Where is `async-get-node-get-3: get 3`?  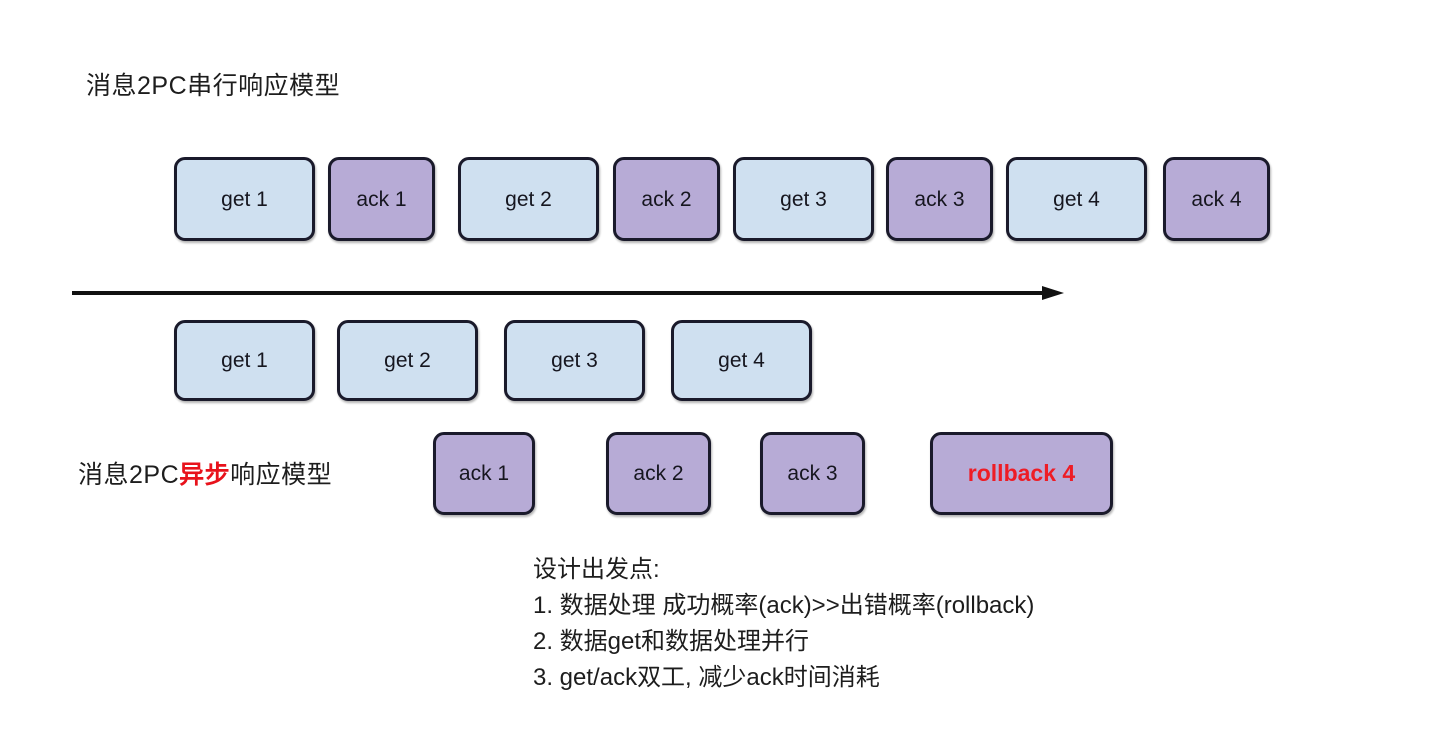 async-get-node-get-3: get 3 is located at coordinates (574, 360).